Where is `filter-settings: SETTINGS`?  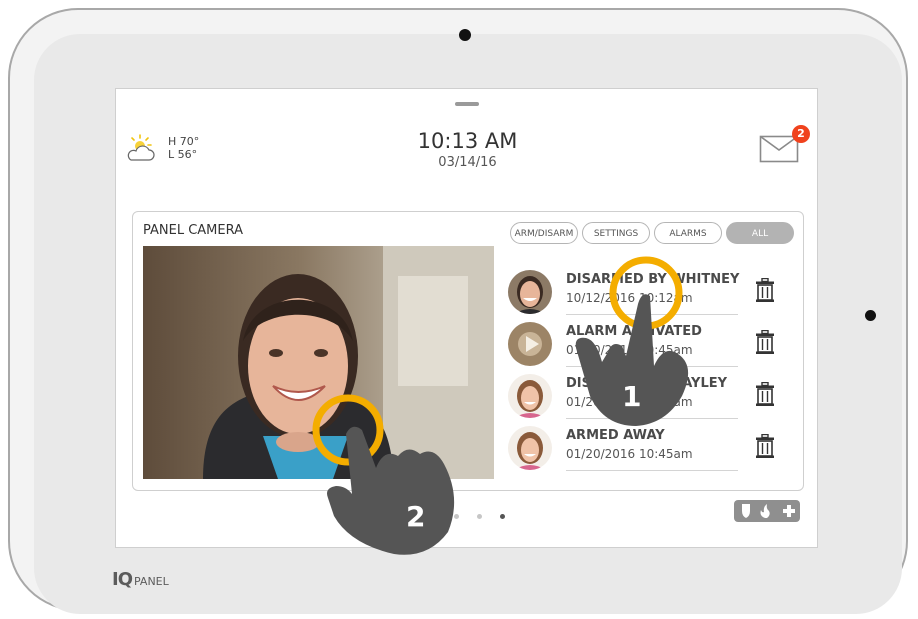 filter-settings: SETTINGS is located at coordinates (616, 233).